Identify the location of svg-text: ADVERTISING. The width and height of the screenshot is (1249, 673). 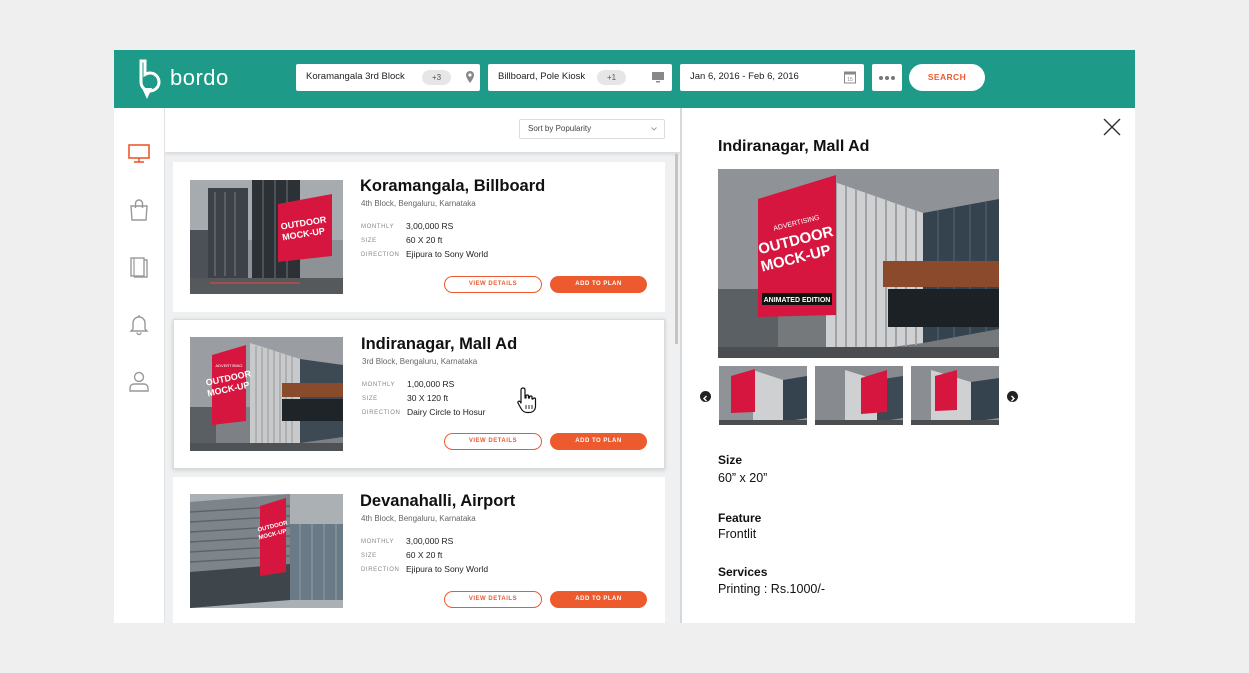
(228, 365).